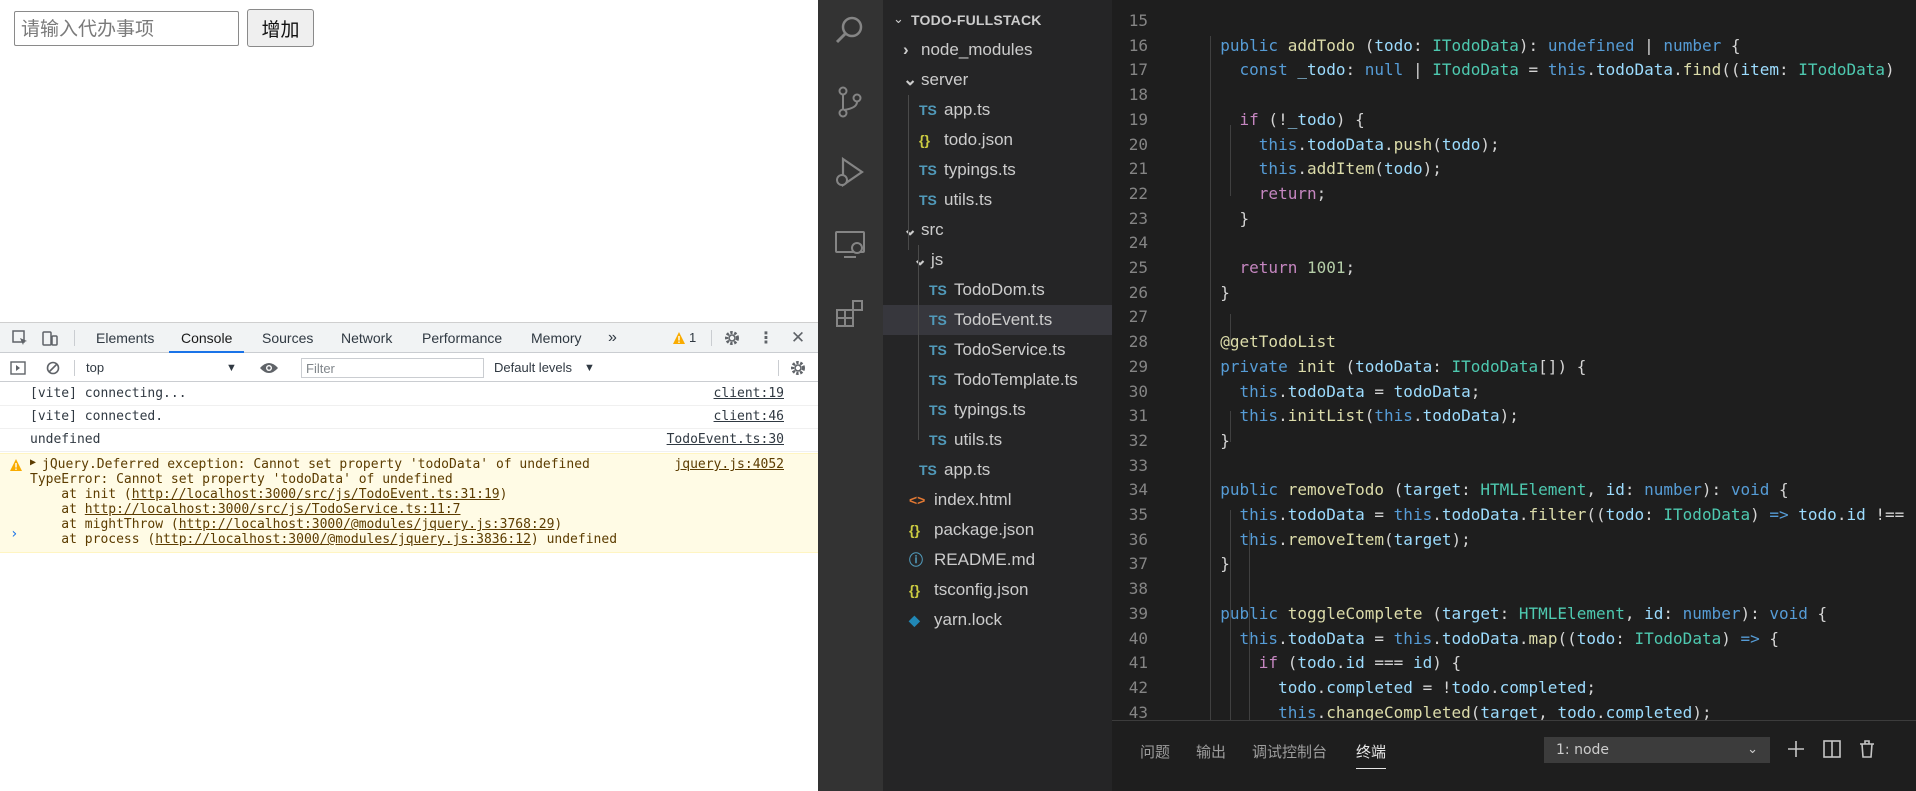 This screenshot has width=1916, height=791. What do you see at coordinates (729, 464) in the screenshot?
I see `warning-source-link: jquery.js:4052` at bounding box center [729, 464].